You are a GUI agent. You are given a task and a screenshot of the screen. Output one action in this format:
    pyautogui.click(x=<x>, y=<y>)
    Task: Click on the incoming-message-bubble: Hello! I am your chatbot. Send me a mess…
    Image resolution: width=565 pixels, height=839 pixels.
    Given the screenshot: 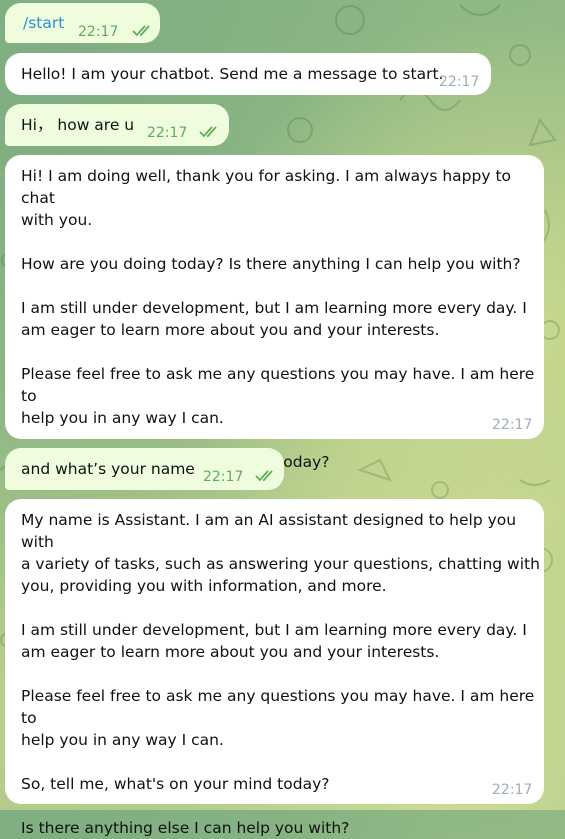 What is the action you would take?
    pyautogui.click(x=248, y=74)
    